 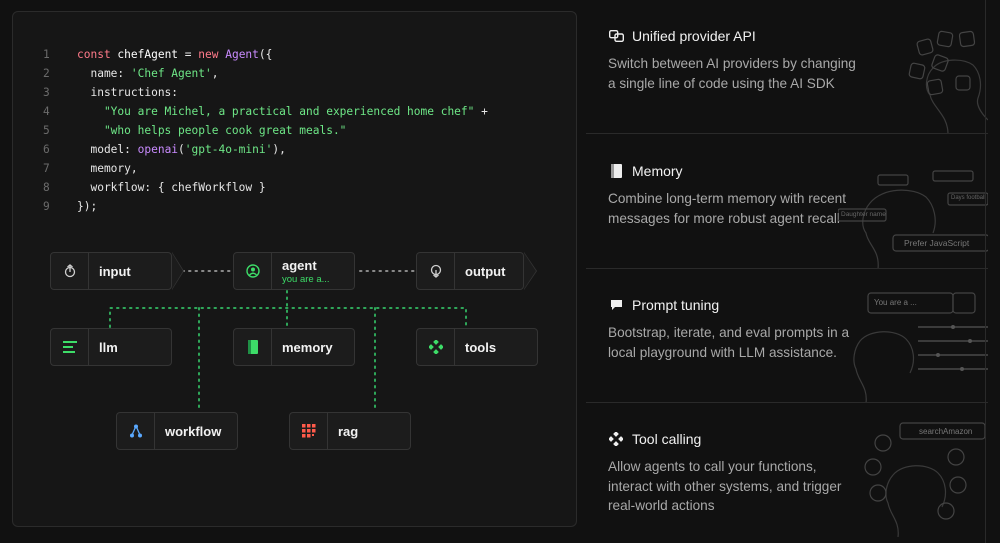 I want to click on code-token: workflow: { chefWorkflow }, so click(x=171, y=187).